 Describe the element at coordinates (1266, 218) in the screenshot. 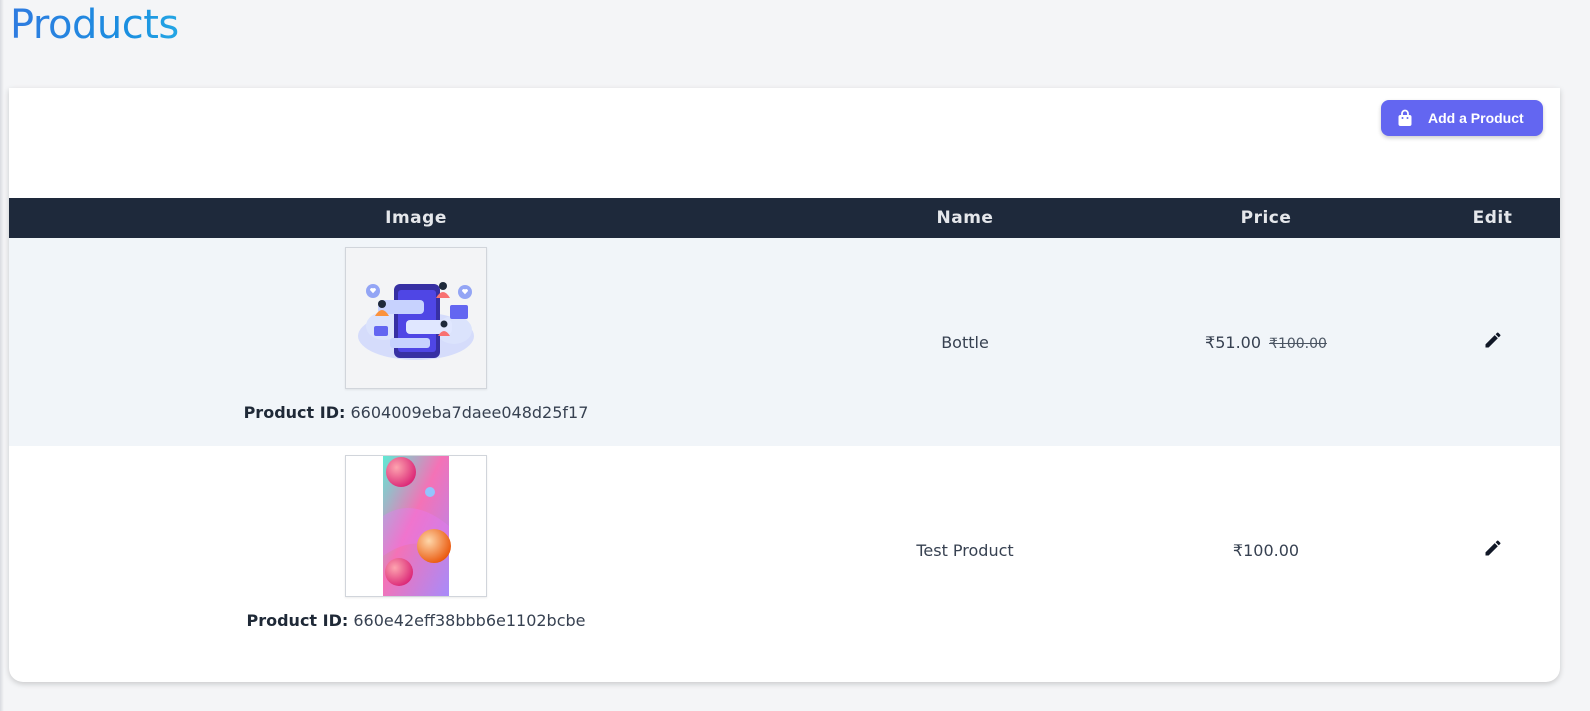

I see `column-header-price: Price` at that location.